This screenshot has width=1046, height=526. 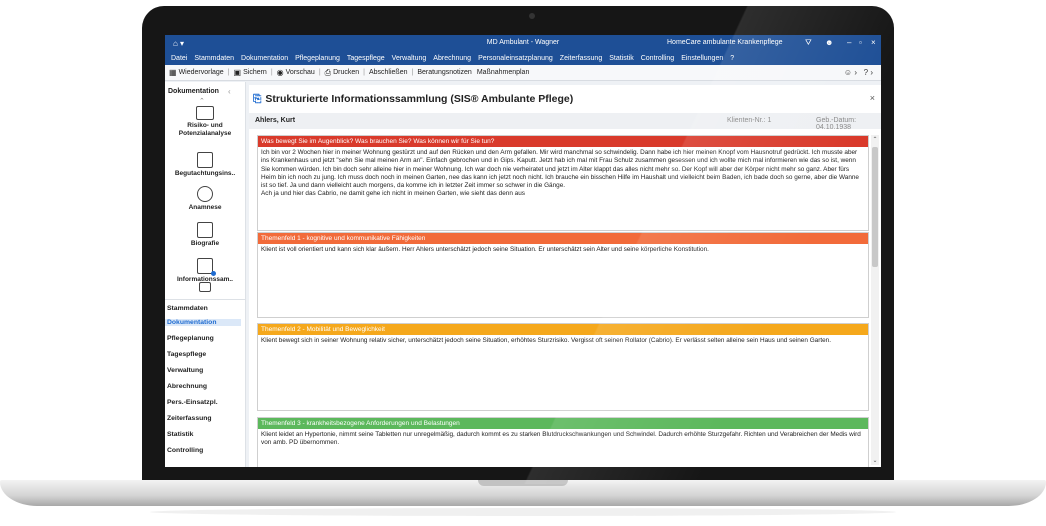 What do you see at coordinates (205, 160) in the screenshot?
I see `document-search-icon` at bounding box center [205, 160].